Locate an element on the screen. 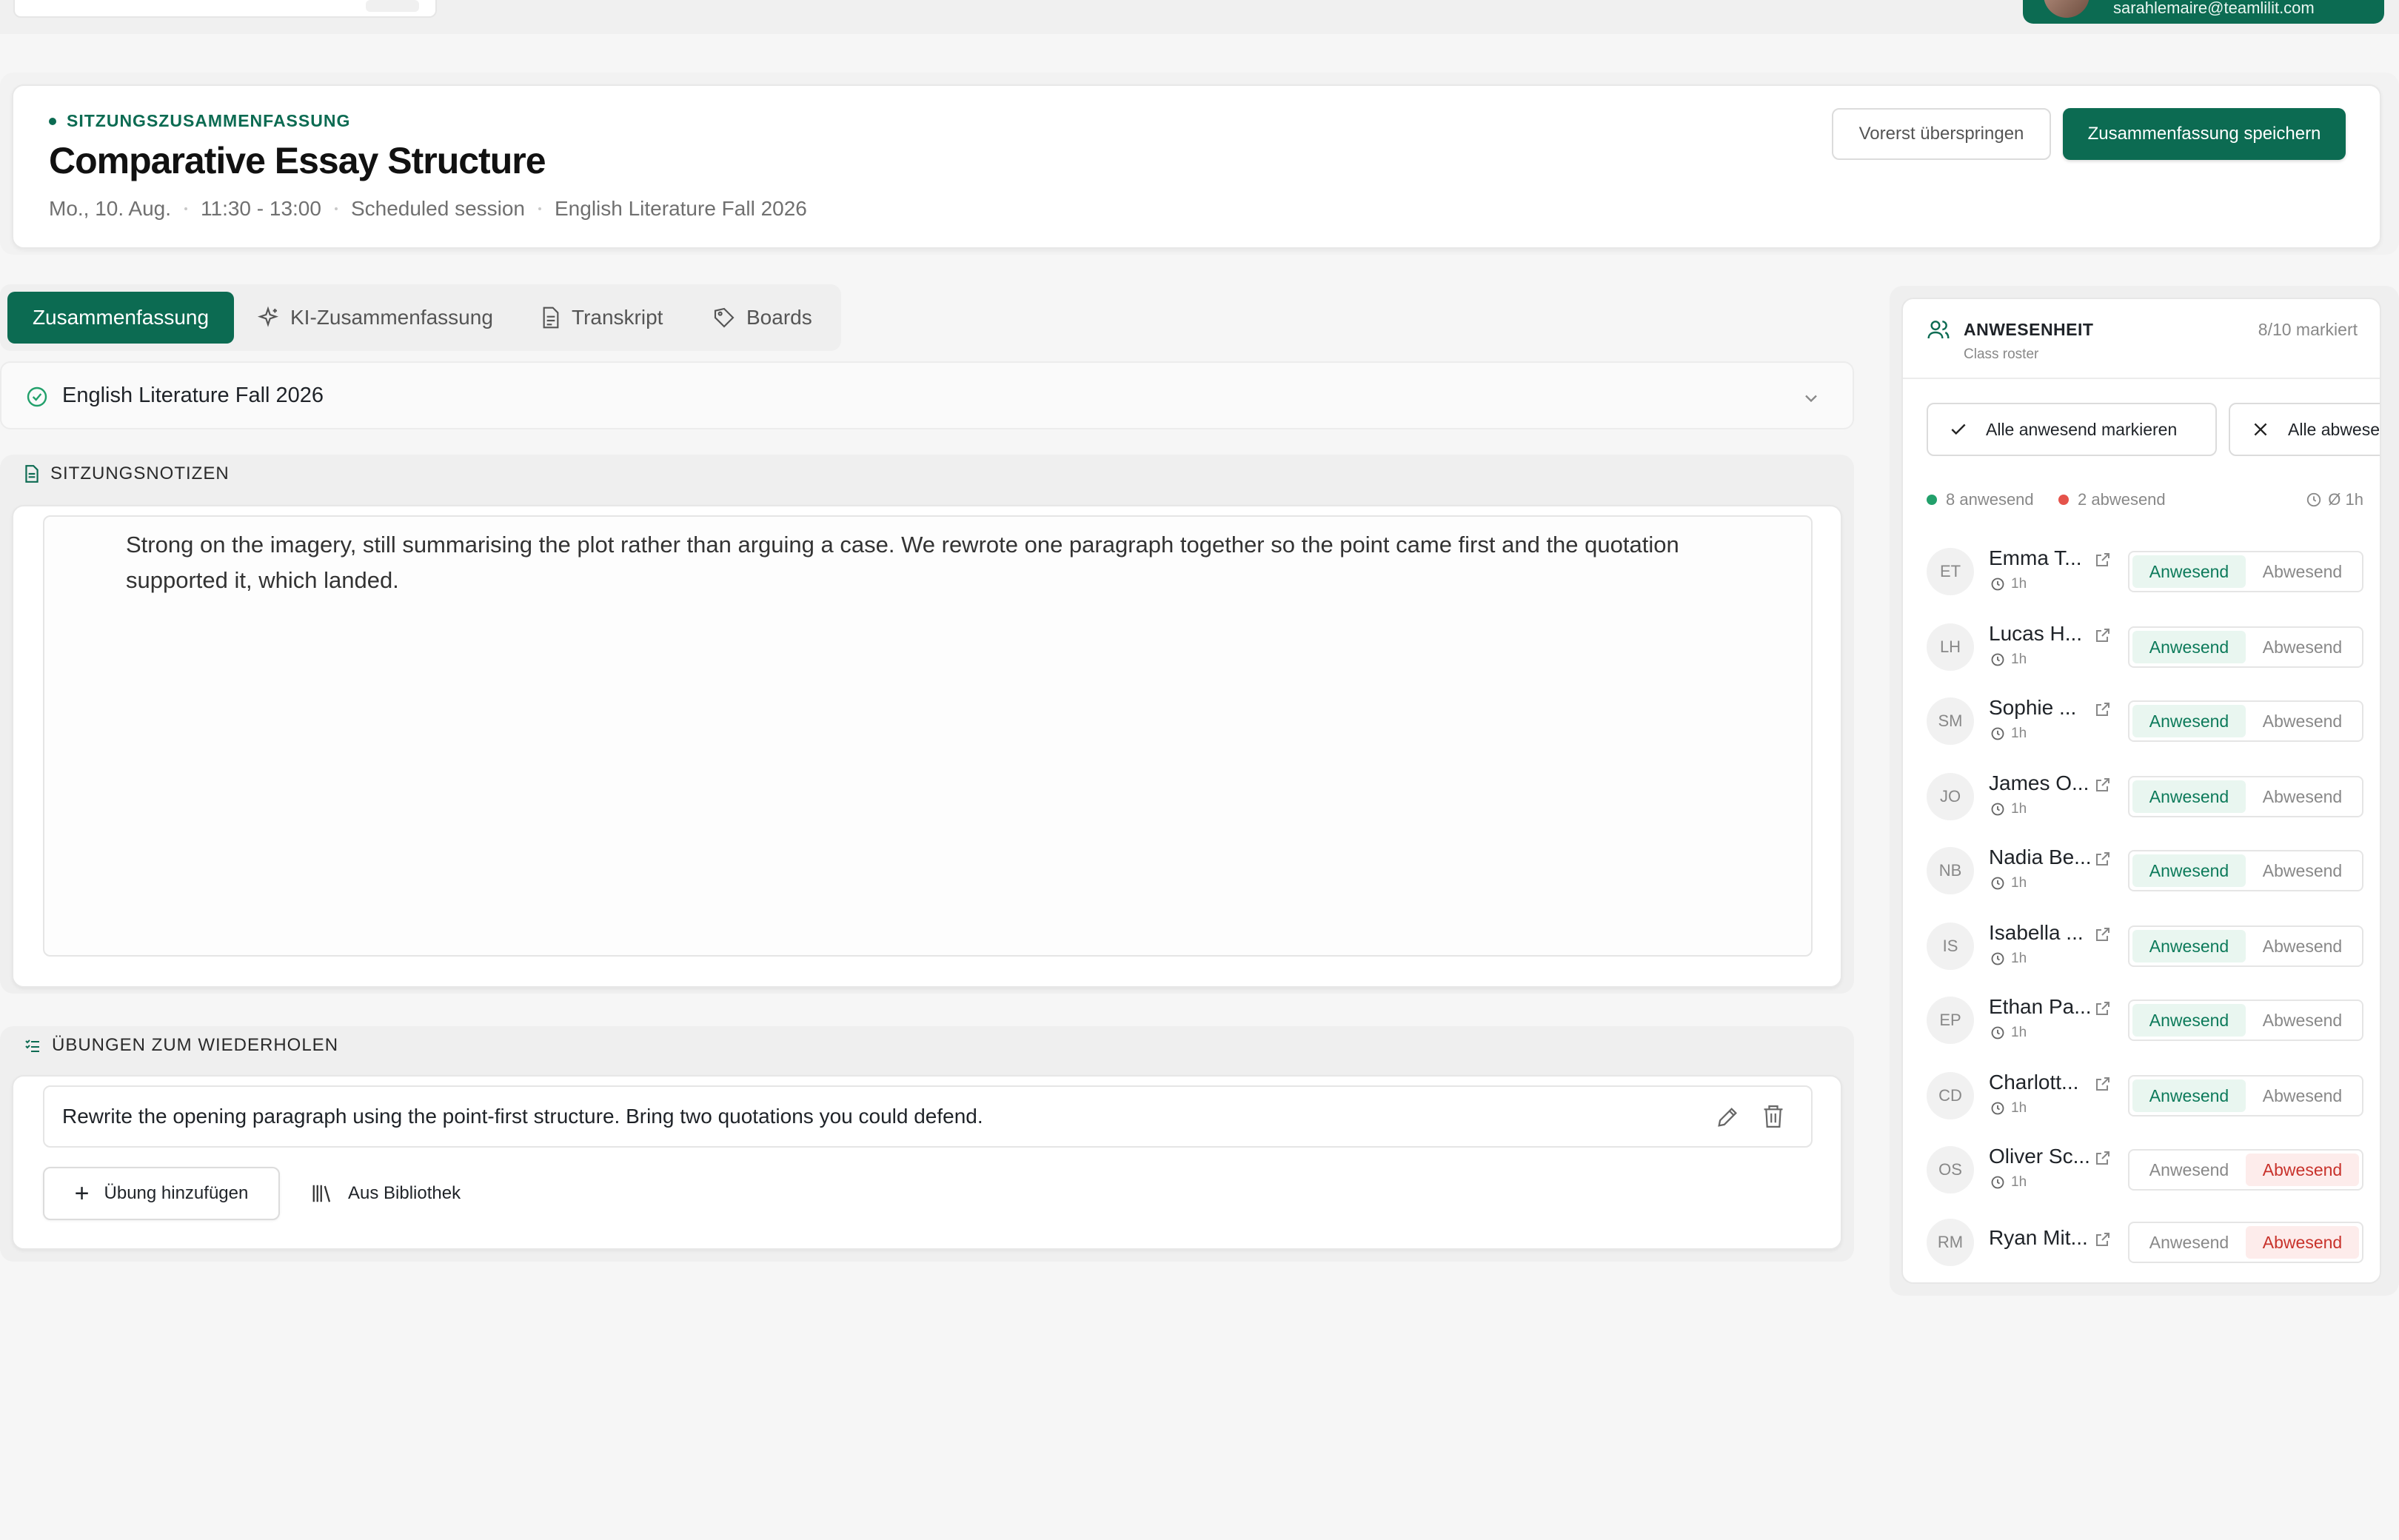  save-summary-button: Zusammenfassung speichern is located at coordinates (2204, 134).